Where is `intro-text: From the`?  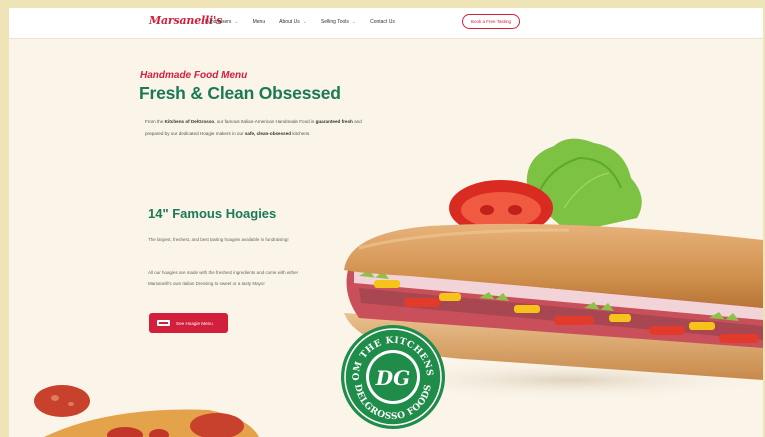
intro-text: From the is located at coordinates (155, 121).